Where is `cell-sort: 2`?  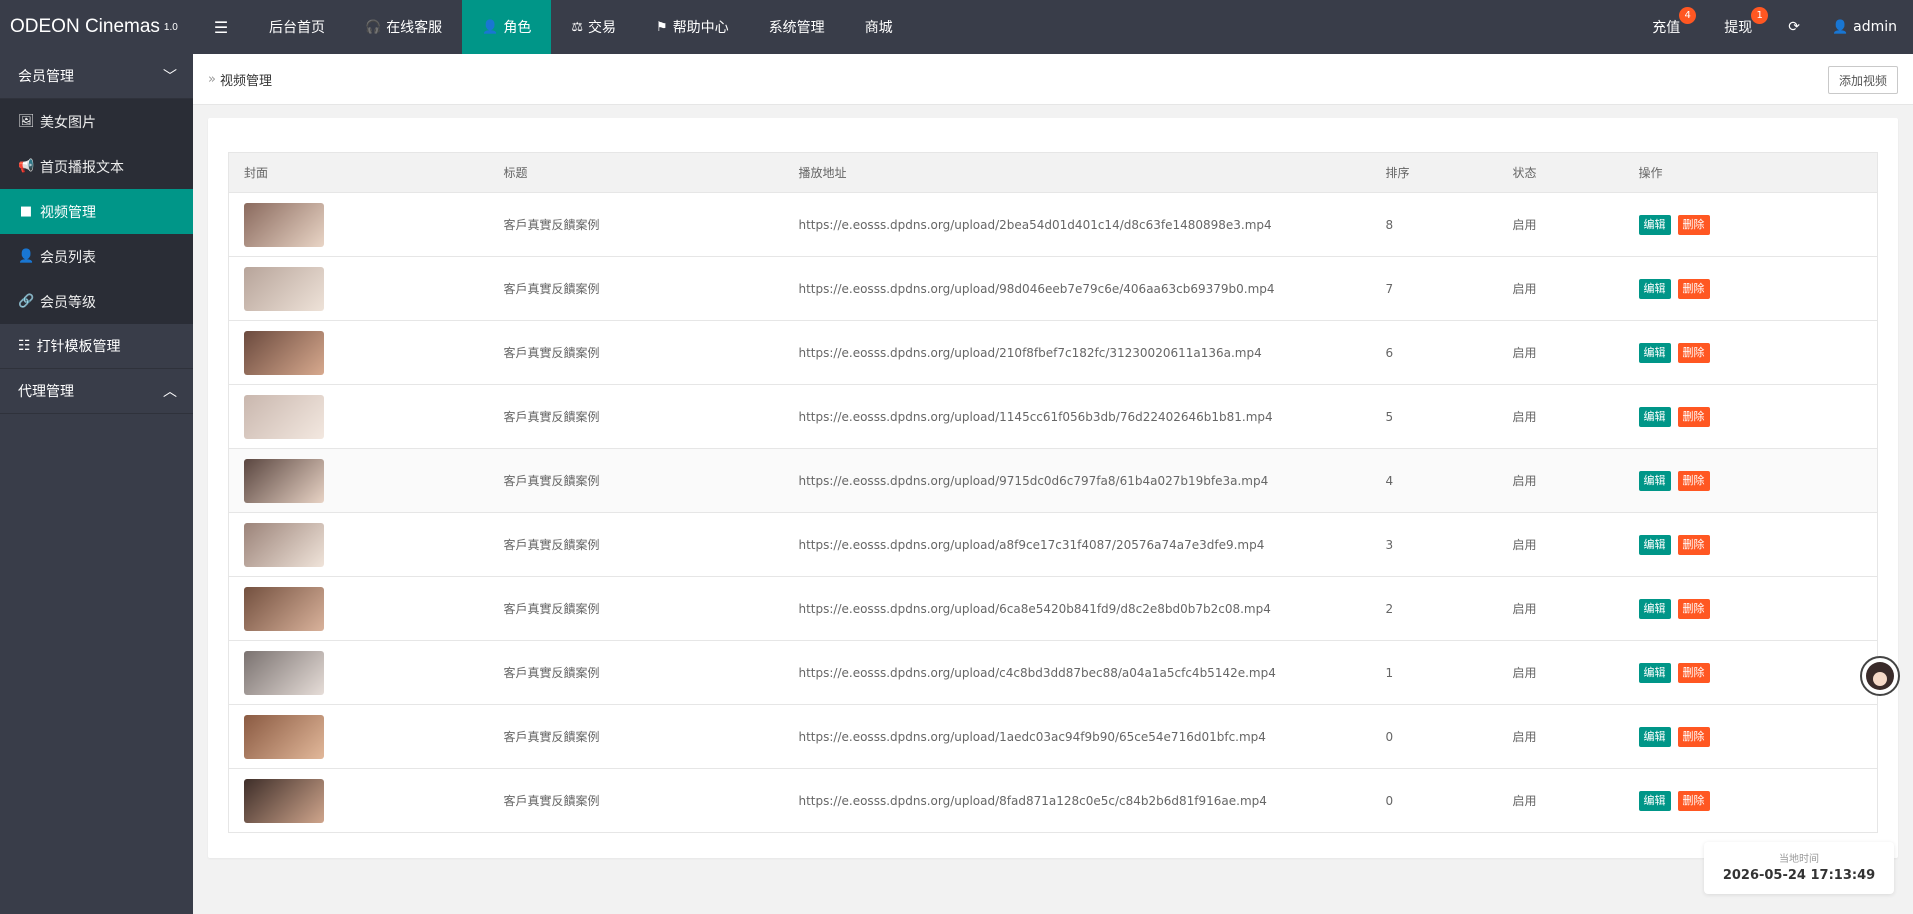
cell-sort: 2 is located at coordinates (1434, 608).